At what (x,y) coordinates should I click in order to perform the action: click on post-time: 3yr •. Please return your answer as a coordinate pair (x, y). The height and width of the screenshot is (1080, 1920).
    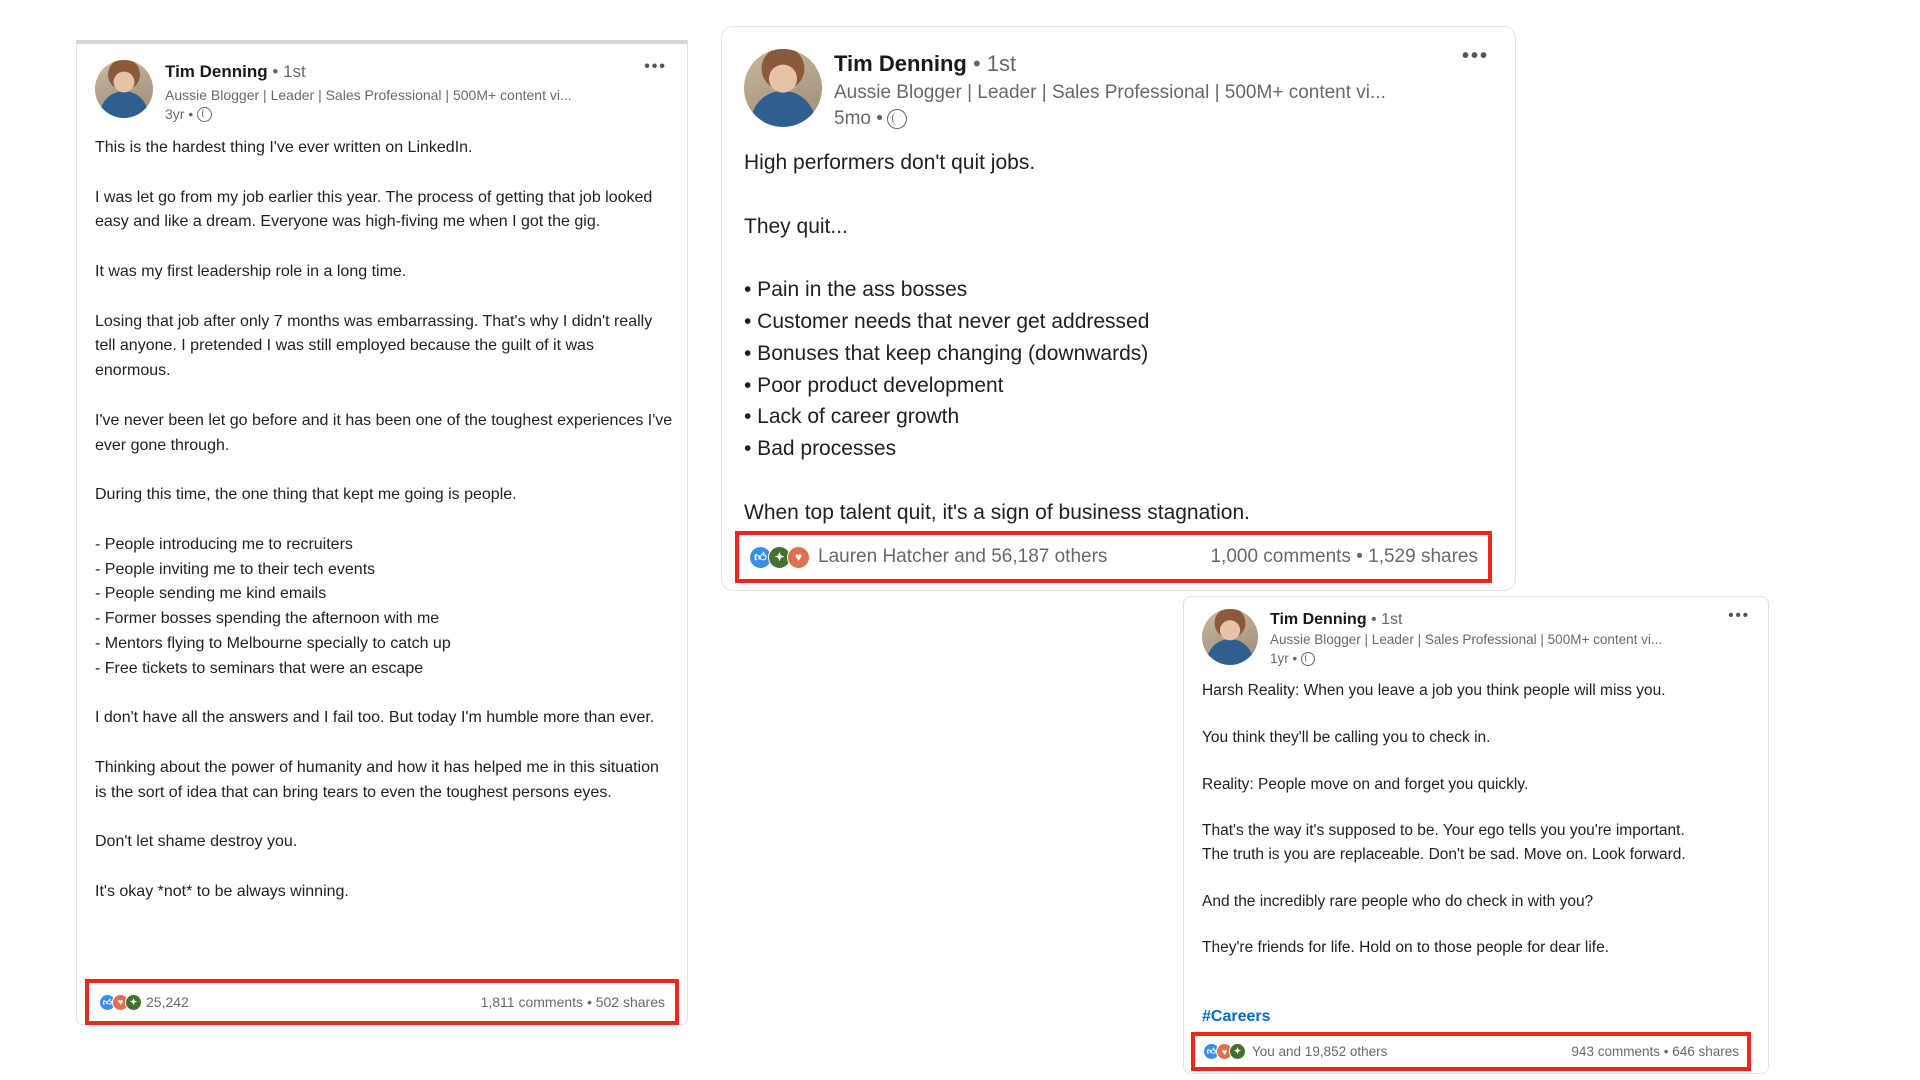
    Looking at the image, I should click on (189, 114).